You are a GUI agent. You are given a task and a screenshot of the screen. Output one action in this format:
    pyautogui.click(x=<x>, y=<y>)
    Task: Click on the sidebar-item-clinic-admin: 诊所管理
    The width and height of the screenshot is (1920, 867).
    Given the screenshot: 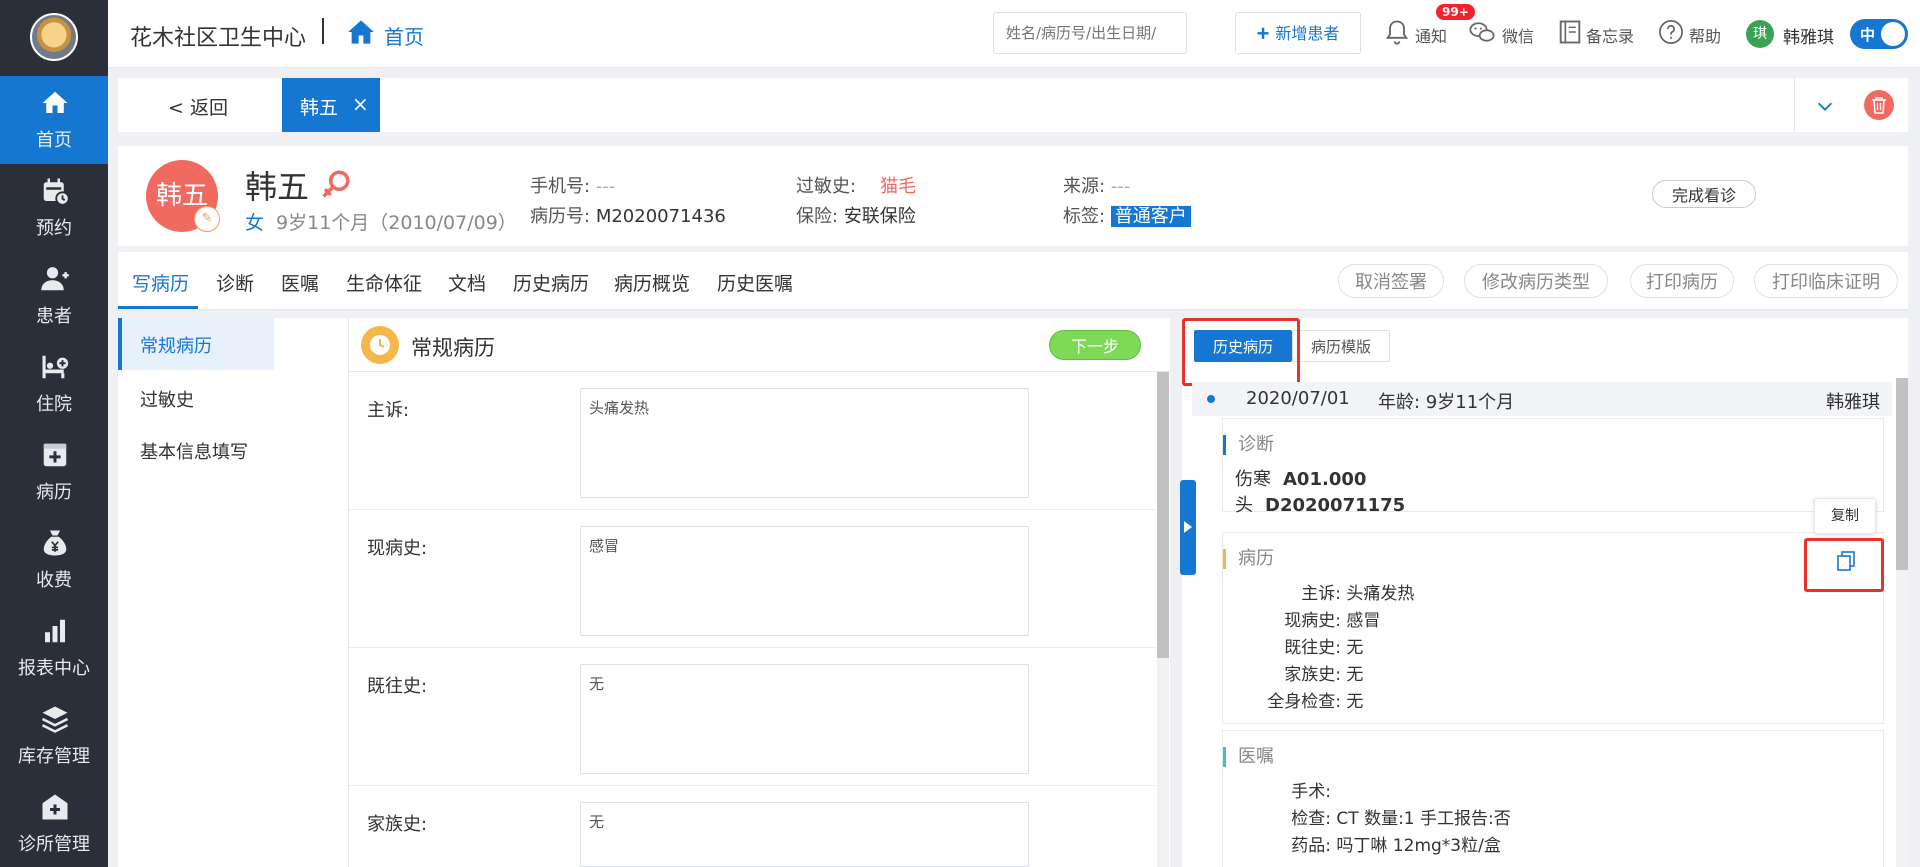 What is the action you would take?
    pyautogui.click(x=54, y=823)
    